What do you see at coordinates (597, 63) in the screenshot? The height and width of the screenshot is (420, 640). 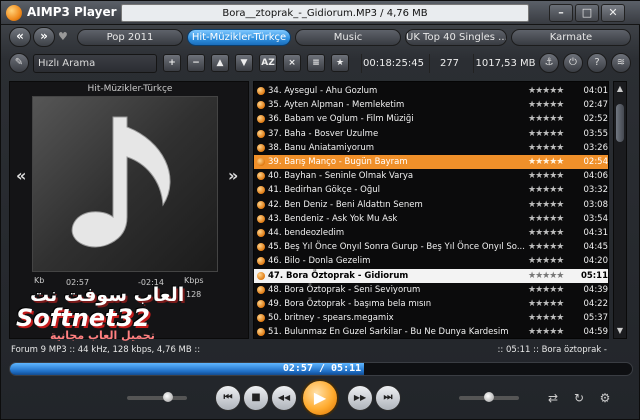 I see `help-icon: ?` at bounding box center [597, 63].